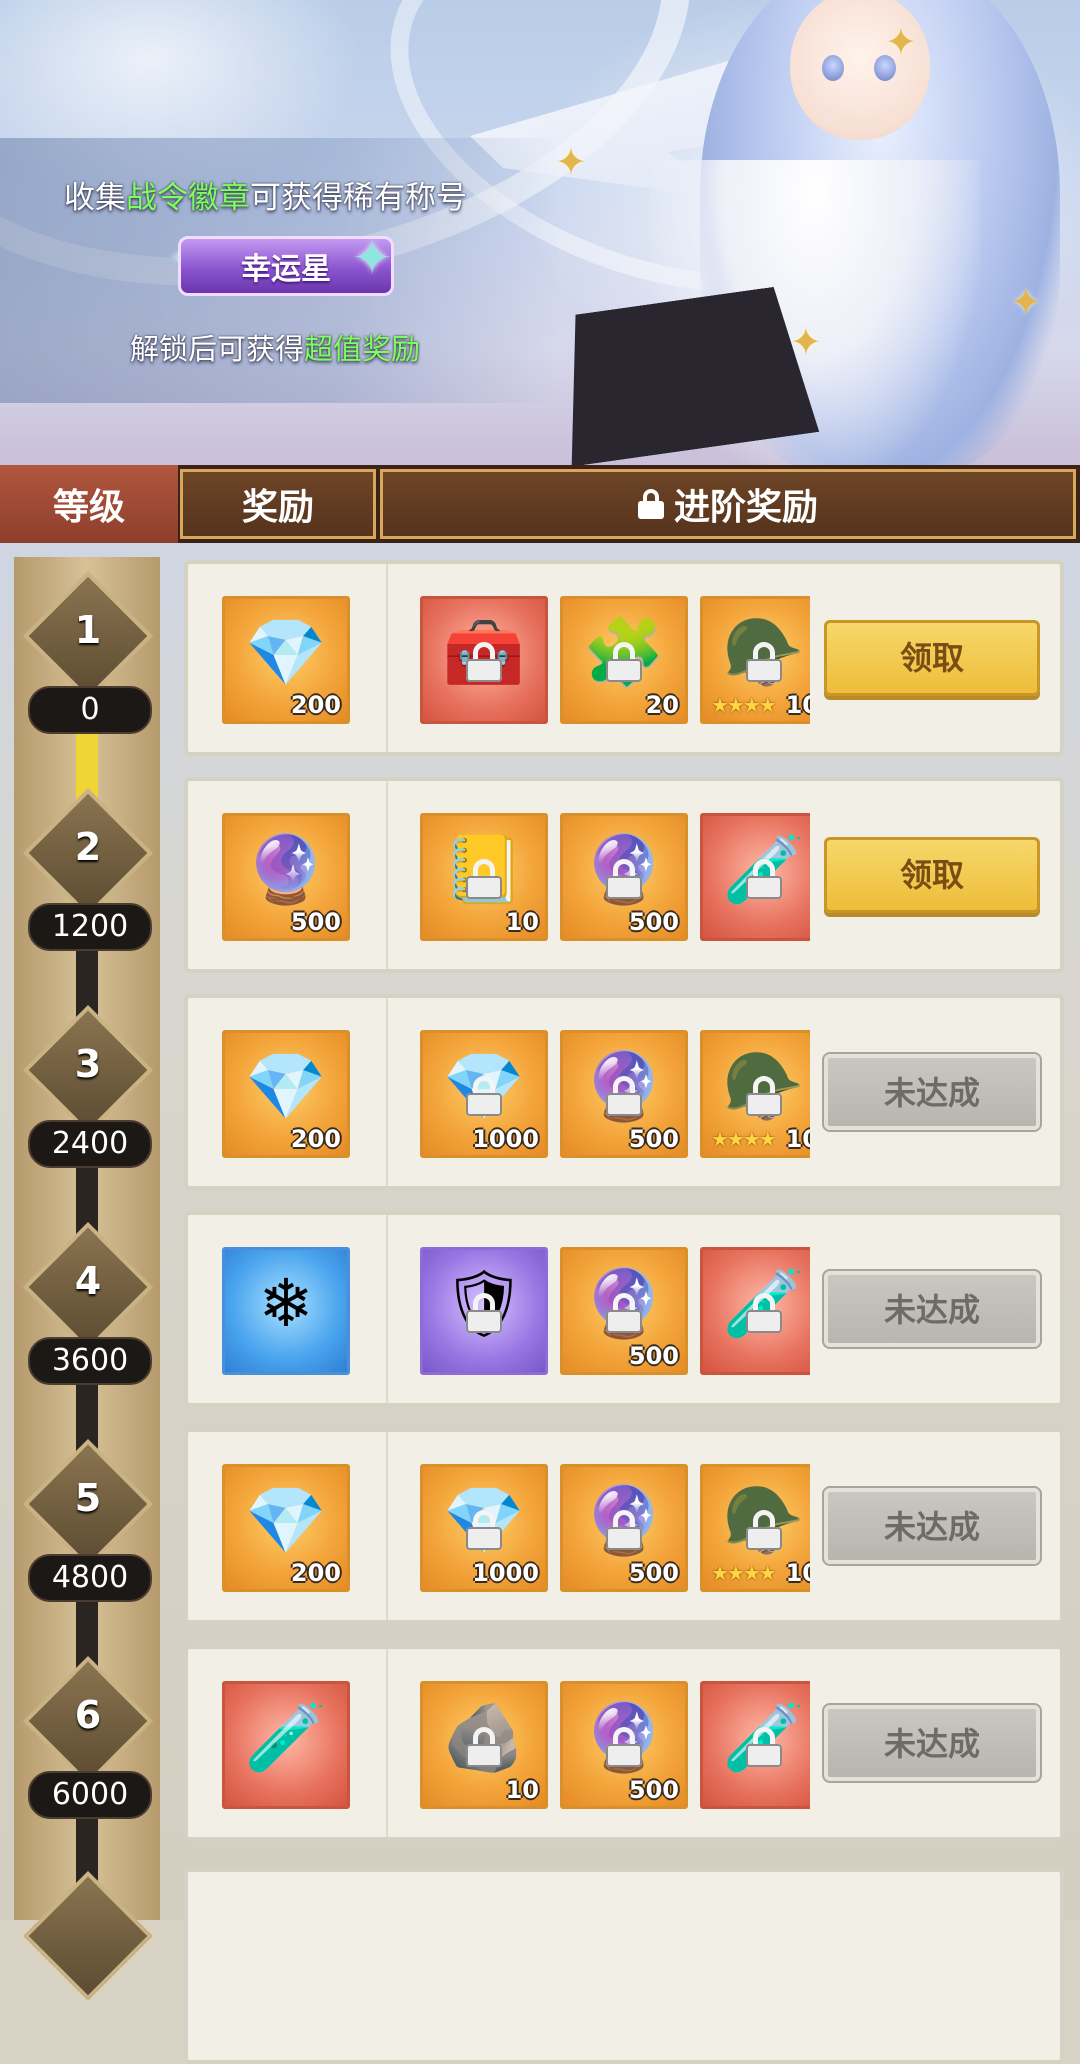  What do you see at coordinates (88, 1747) in the screenshot?
I see `level-node: 6 6000` at bounding box center [88, 1747].